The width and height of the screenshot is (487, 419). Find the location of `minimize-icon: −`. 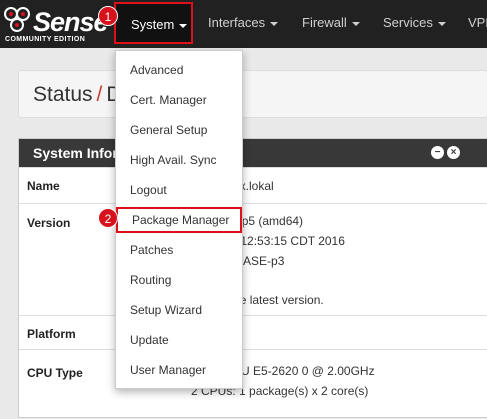

minimize-icon: − is located at coordinates (437, 152).